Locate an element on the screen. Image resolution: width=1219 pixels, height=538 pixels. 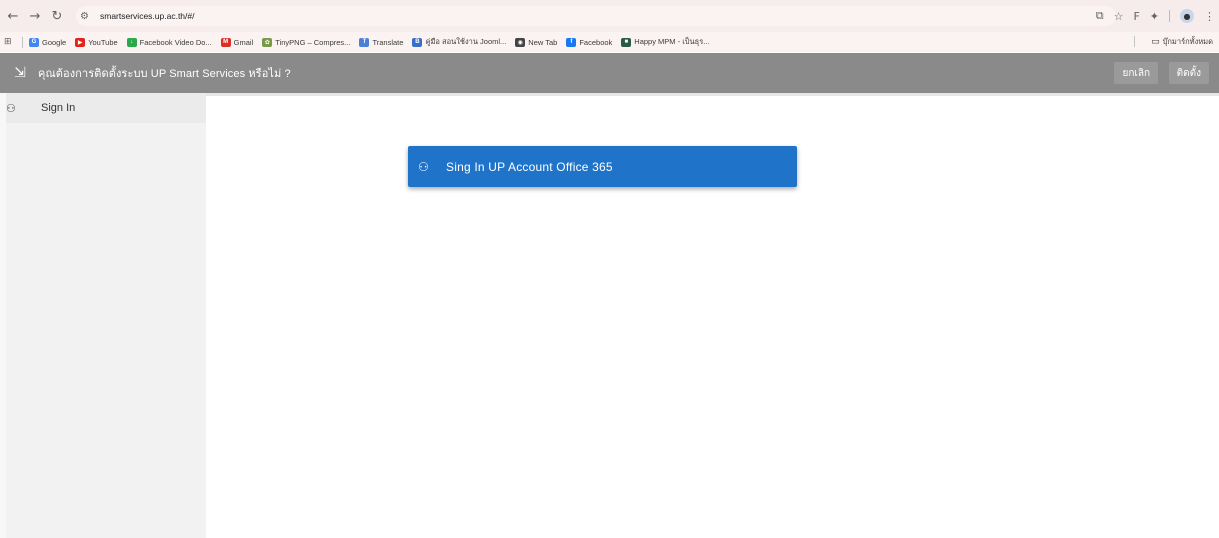
toolbar-divider is located at coordinates (1169, 16).